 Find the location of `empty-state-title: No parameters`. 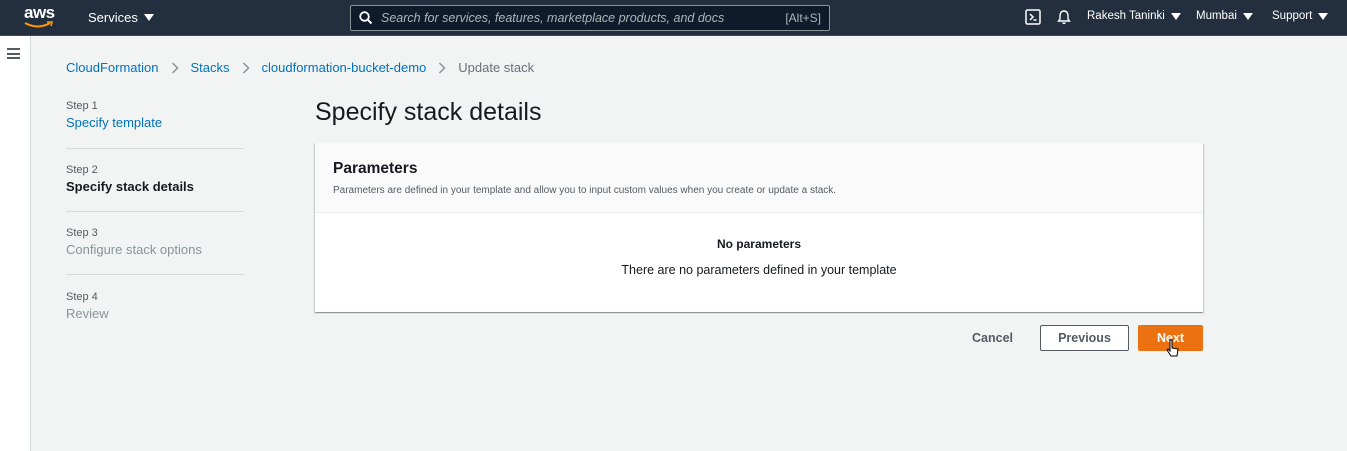

empty-state-title: No parameters is located at coordinates (759, 244).